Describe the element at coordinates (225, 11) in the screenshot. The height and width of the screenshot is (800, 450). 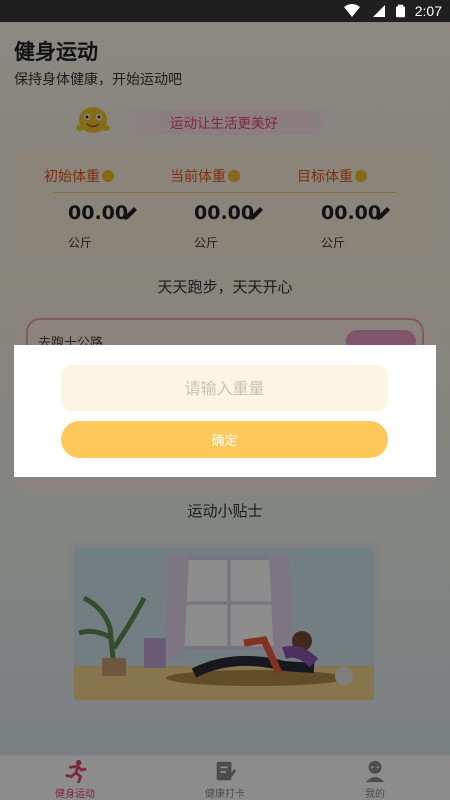
I see `status-bar: 2:07` at that location.